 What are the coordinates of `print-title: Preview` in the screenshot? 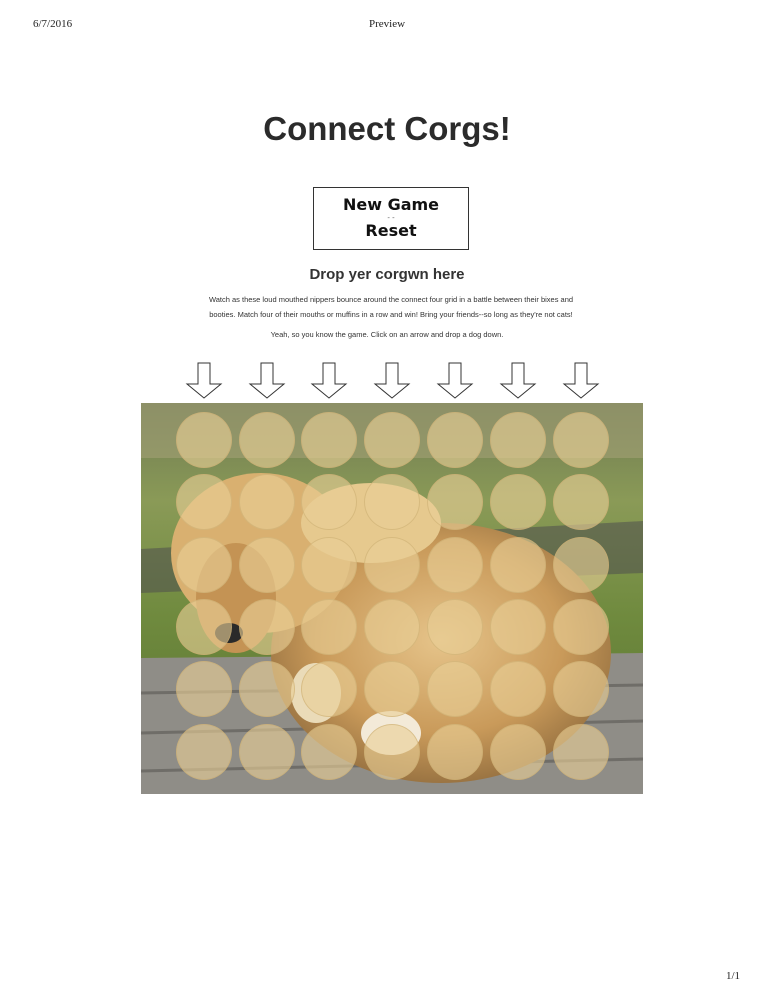 It's located at (387, 24).